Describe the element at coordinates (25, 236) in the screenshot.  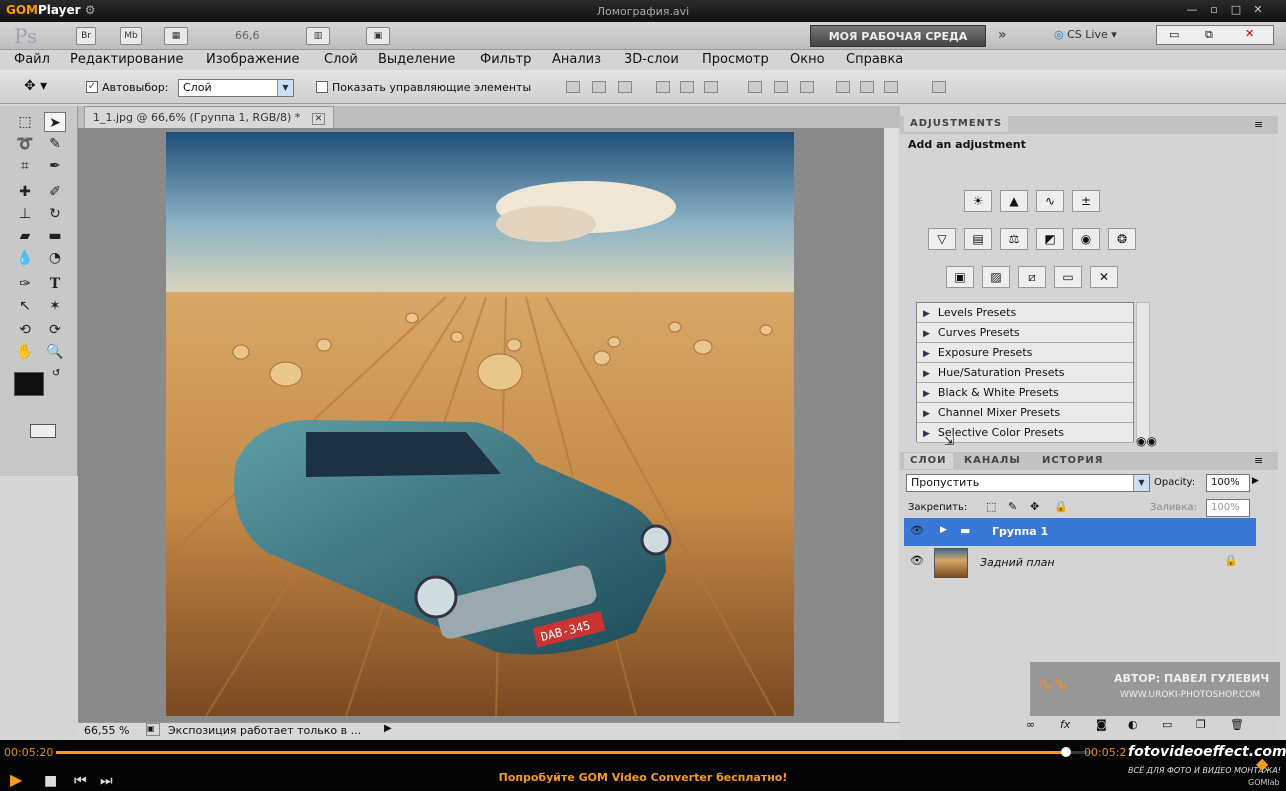
I see `eraser-tool-icon: ▰` at that location.